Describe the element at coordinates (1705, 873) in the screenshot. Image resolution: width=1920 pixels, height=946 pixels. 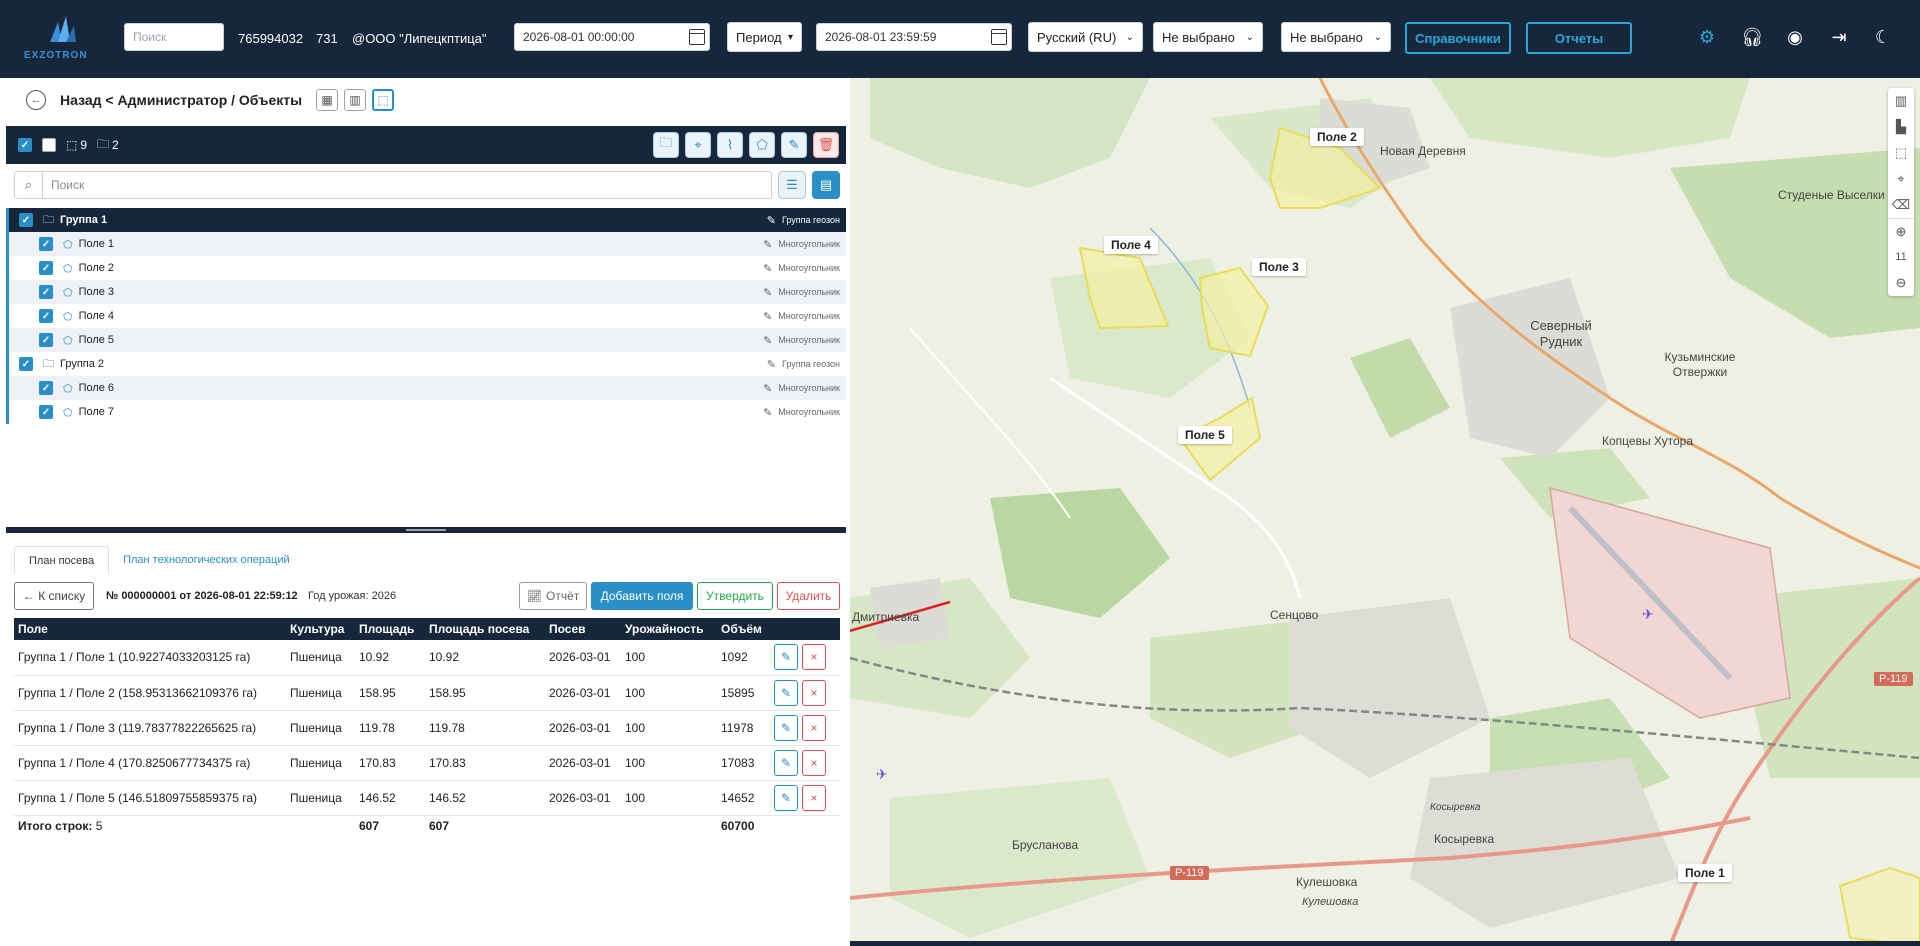
I see `map-field-label: Поле 1` at that location.